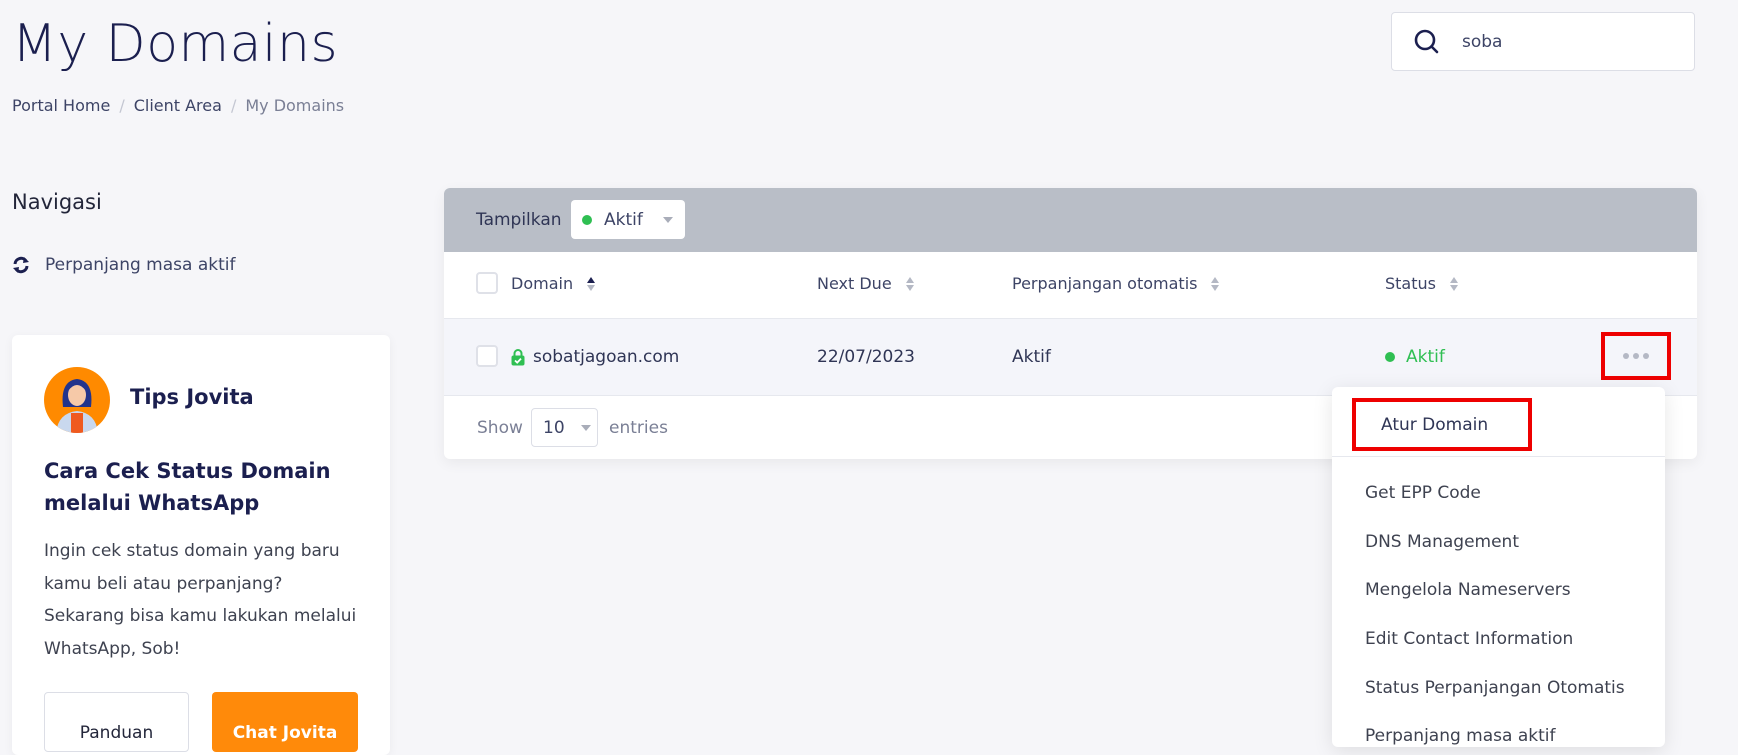 This screenshot has width=1738, height=755. I want to click on breadcrumb-client-area: Client Area, so click(178, 105).